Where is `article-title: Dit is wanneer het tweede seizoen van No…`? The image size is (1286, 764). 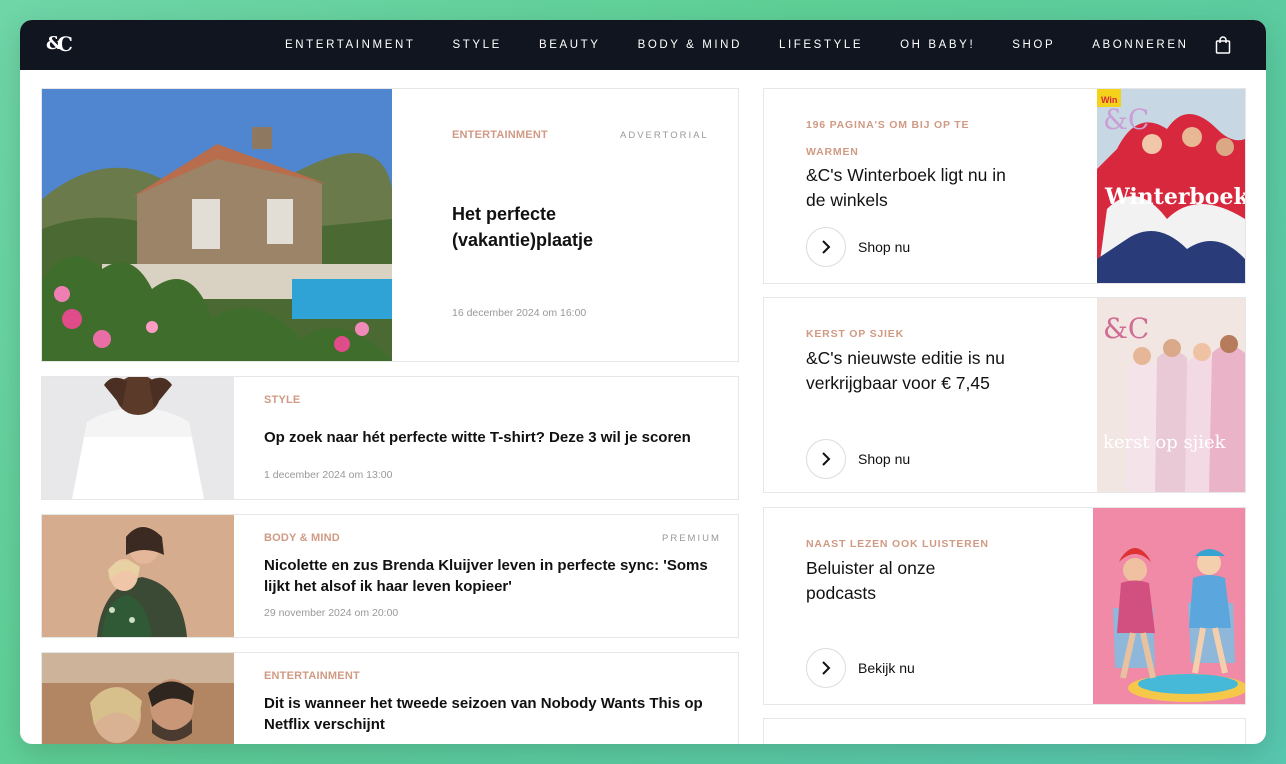 article-title: Dit is wanneer het tweede seizoen van No… is located at coordinates (499, 714).